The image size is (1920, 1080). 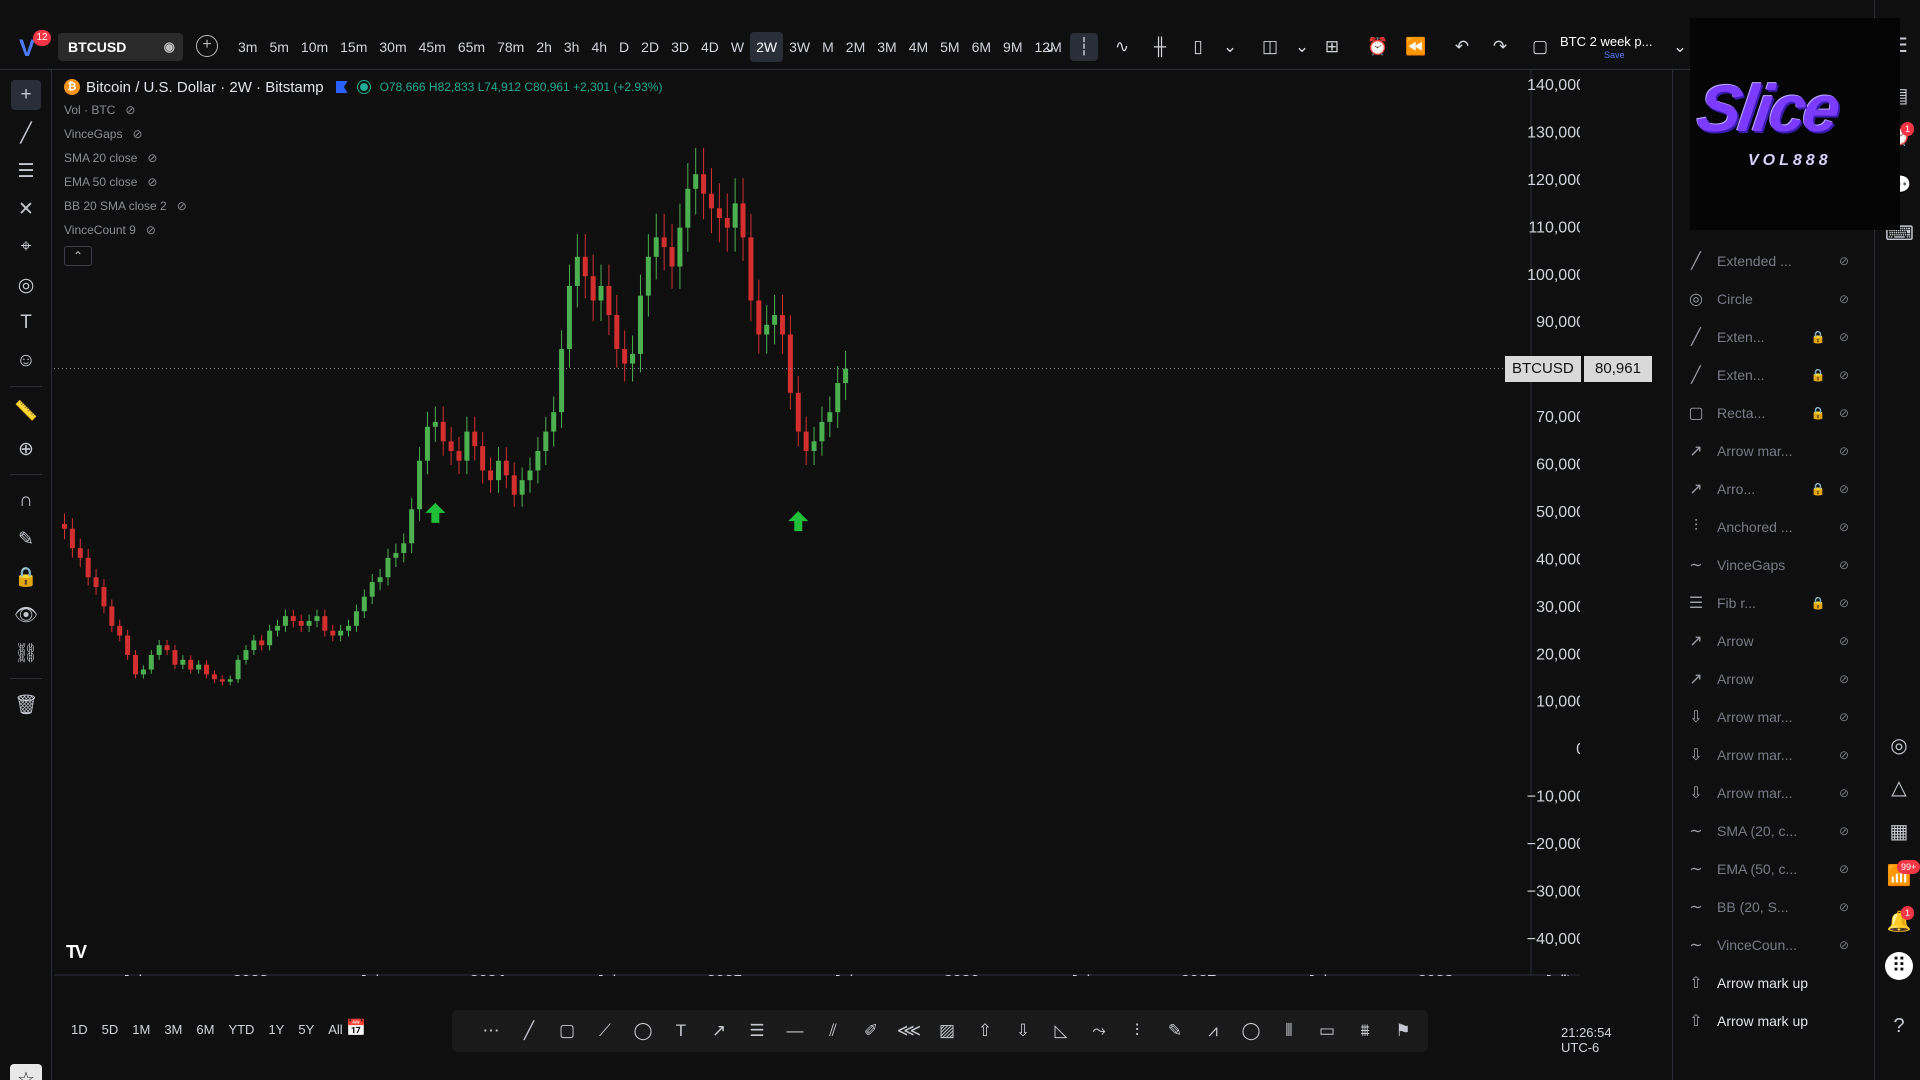 What do you see at coordinates (1198, 47) in the screenshot?
I see `hollow-candles-icon: ▯` at bounding box center [1198, 47].